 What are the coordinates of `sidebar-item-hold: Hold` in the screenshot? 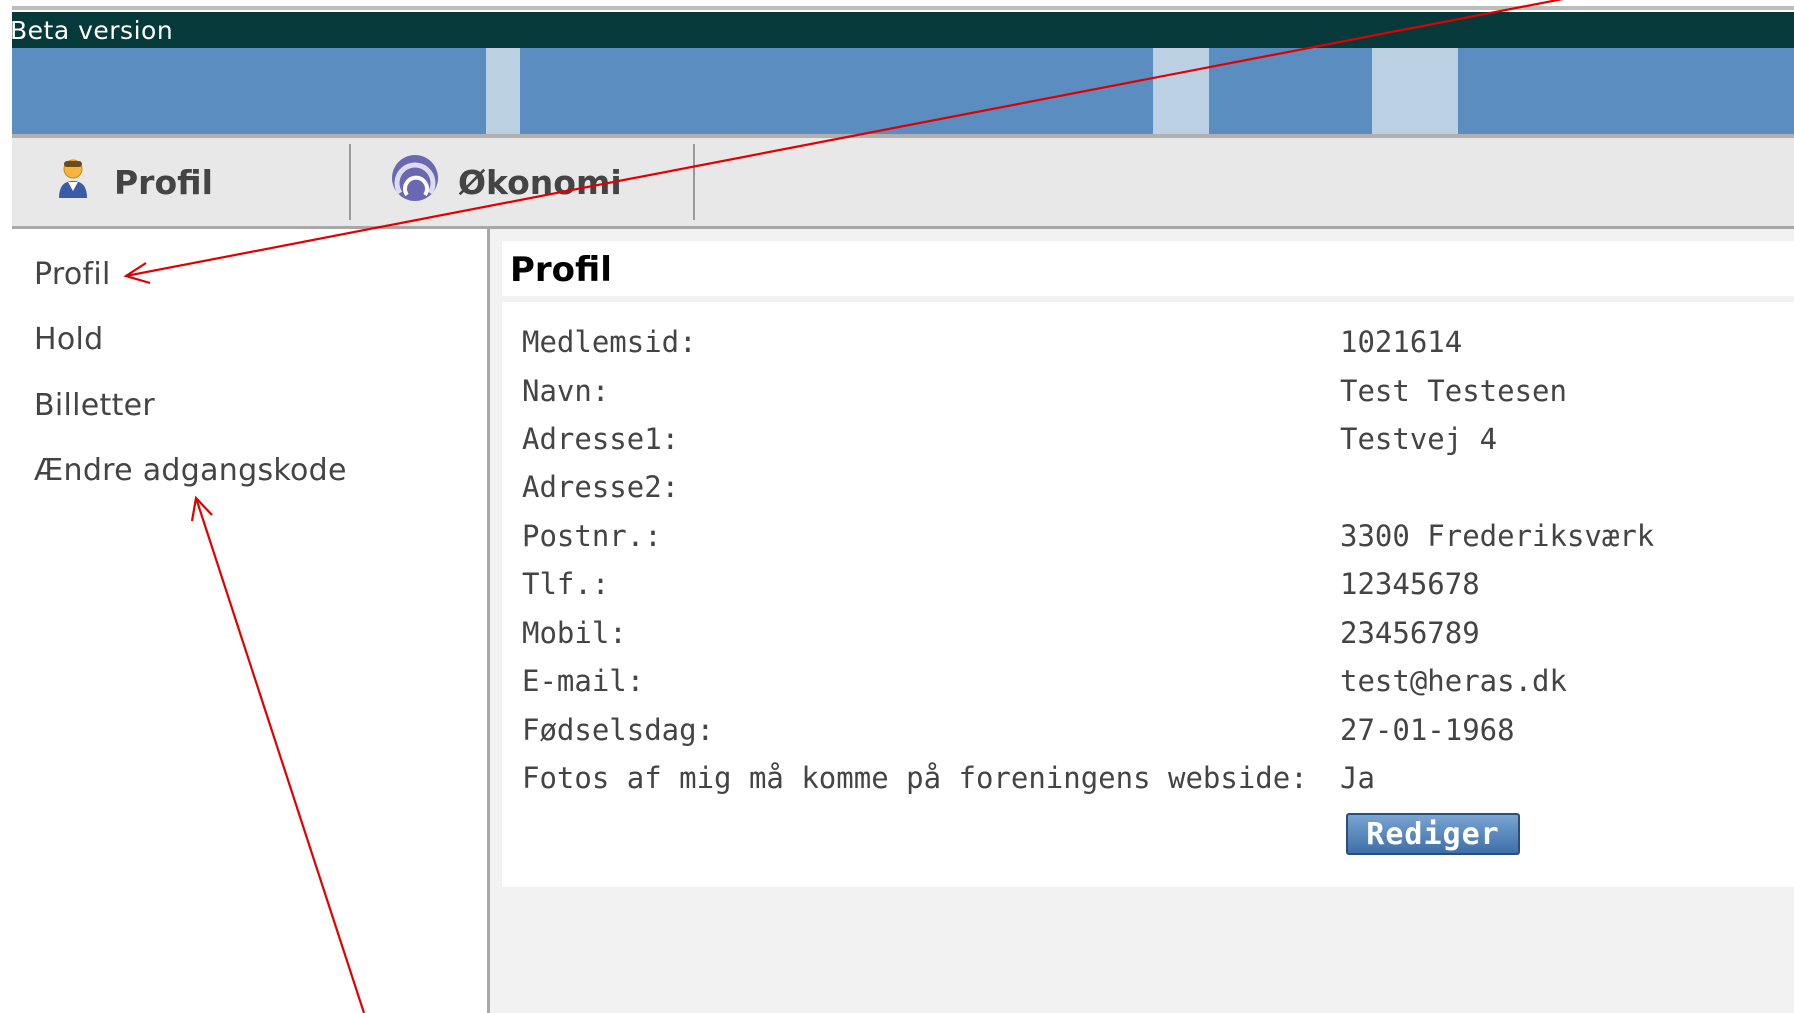 It's located at (69, 339).